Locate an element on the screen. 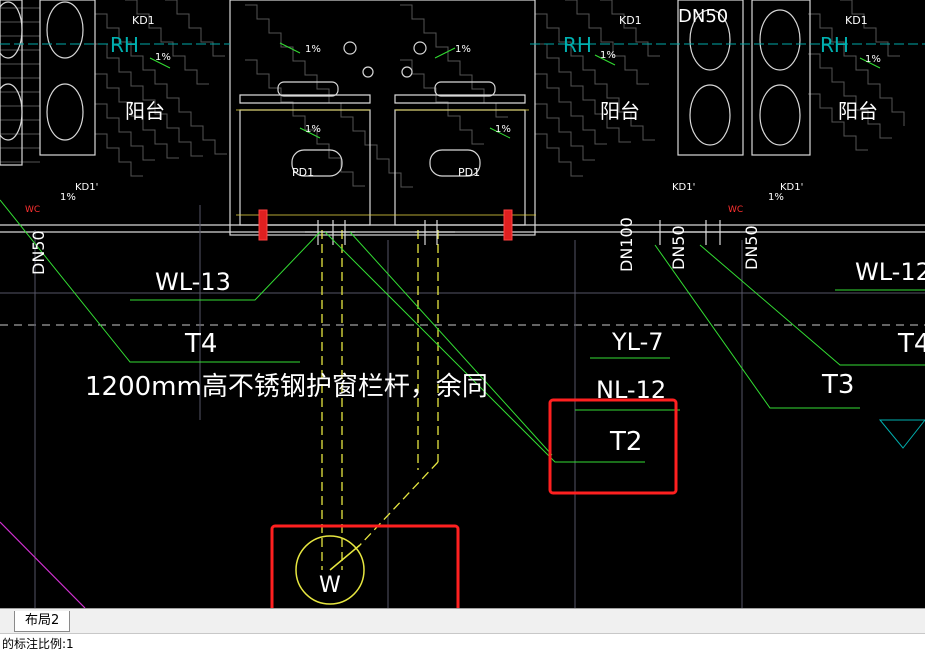 This screenshot has width=925, height=656. label-wl-12: WL-12 is located at coordinates (890, 272).